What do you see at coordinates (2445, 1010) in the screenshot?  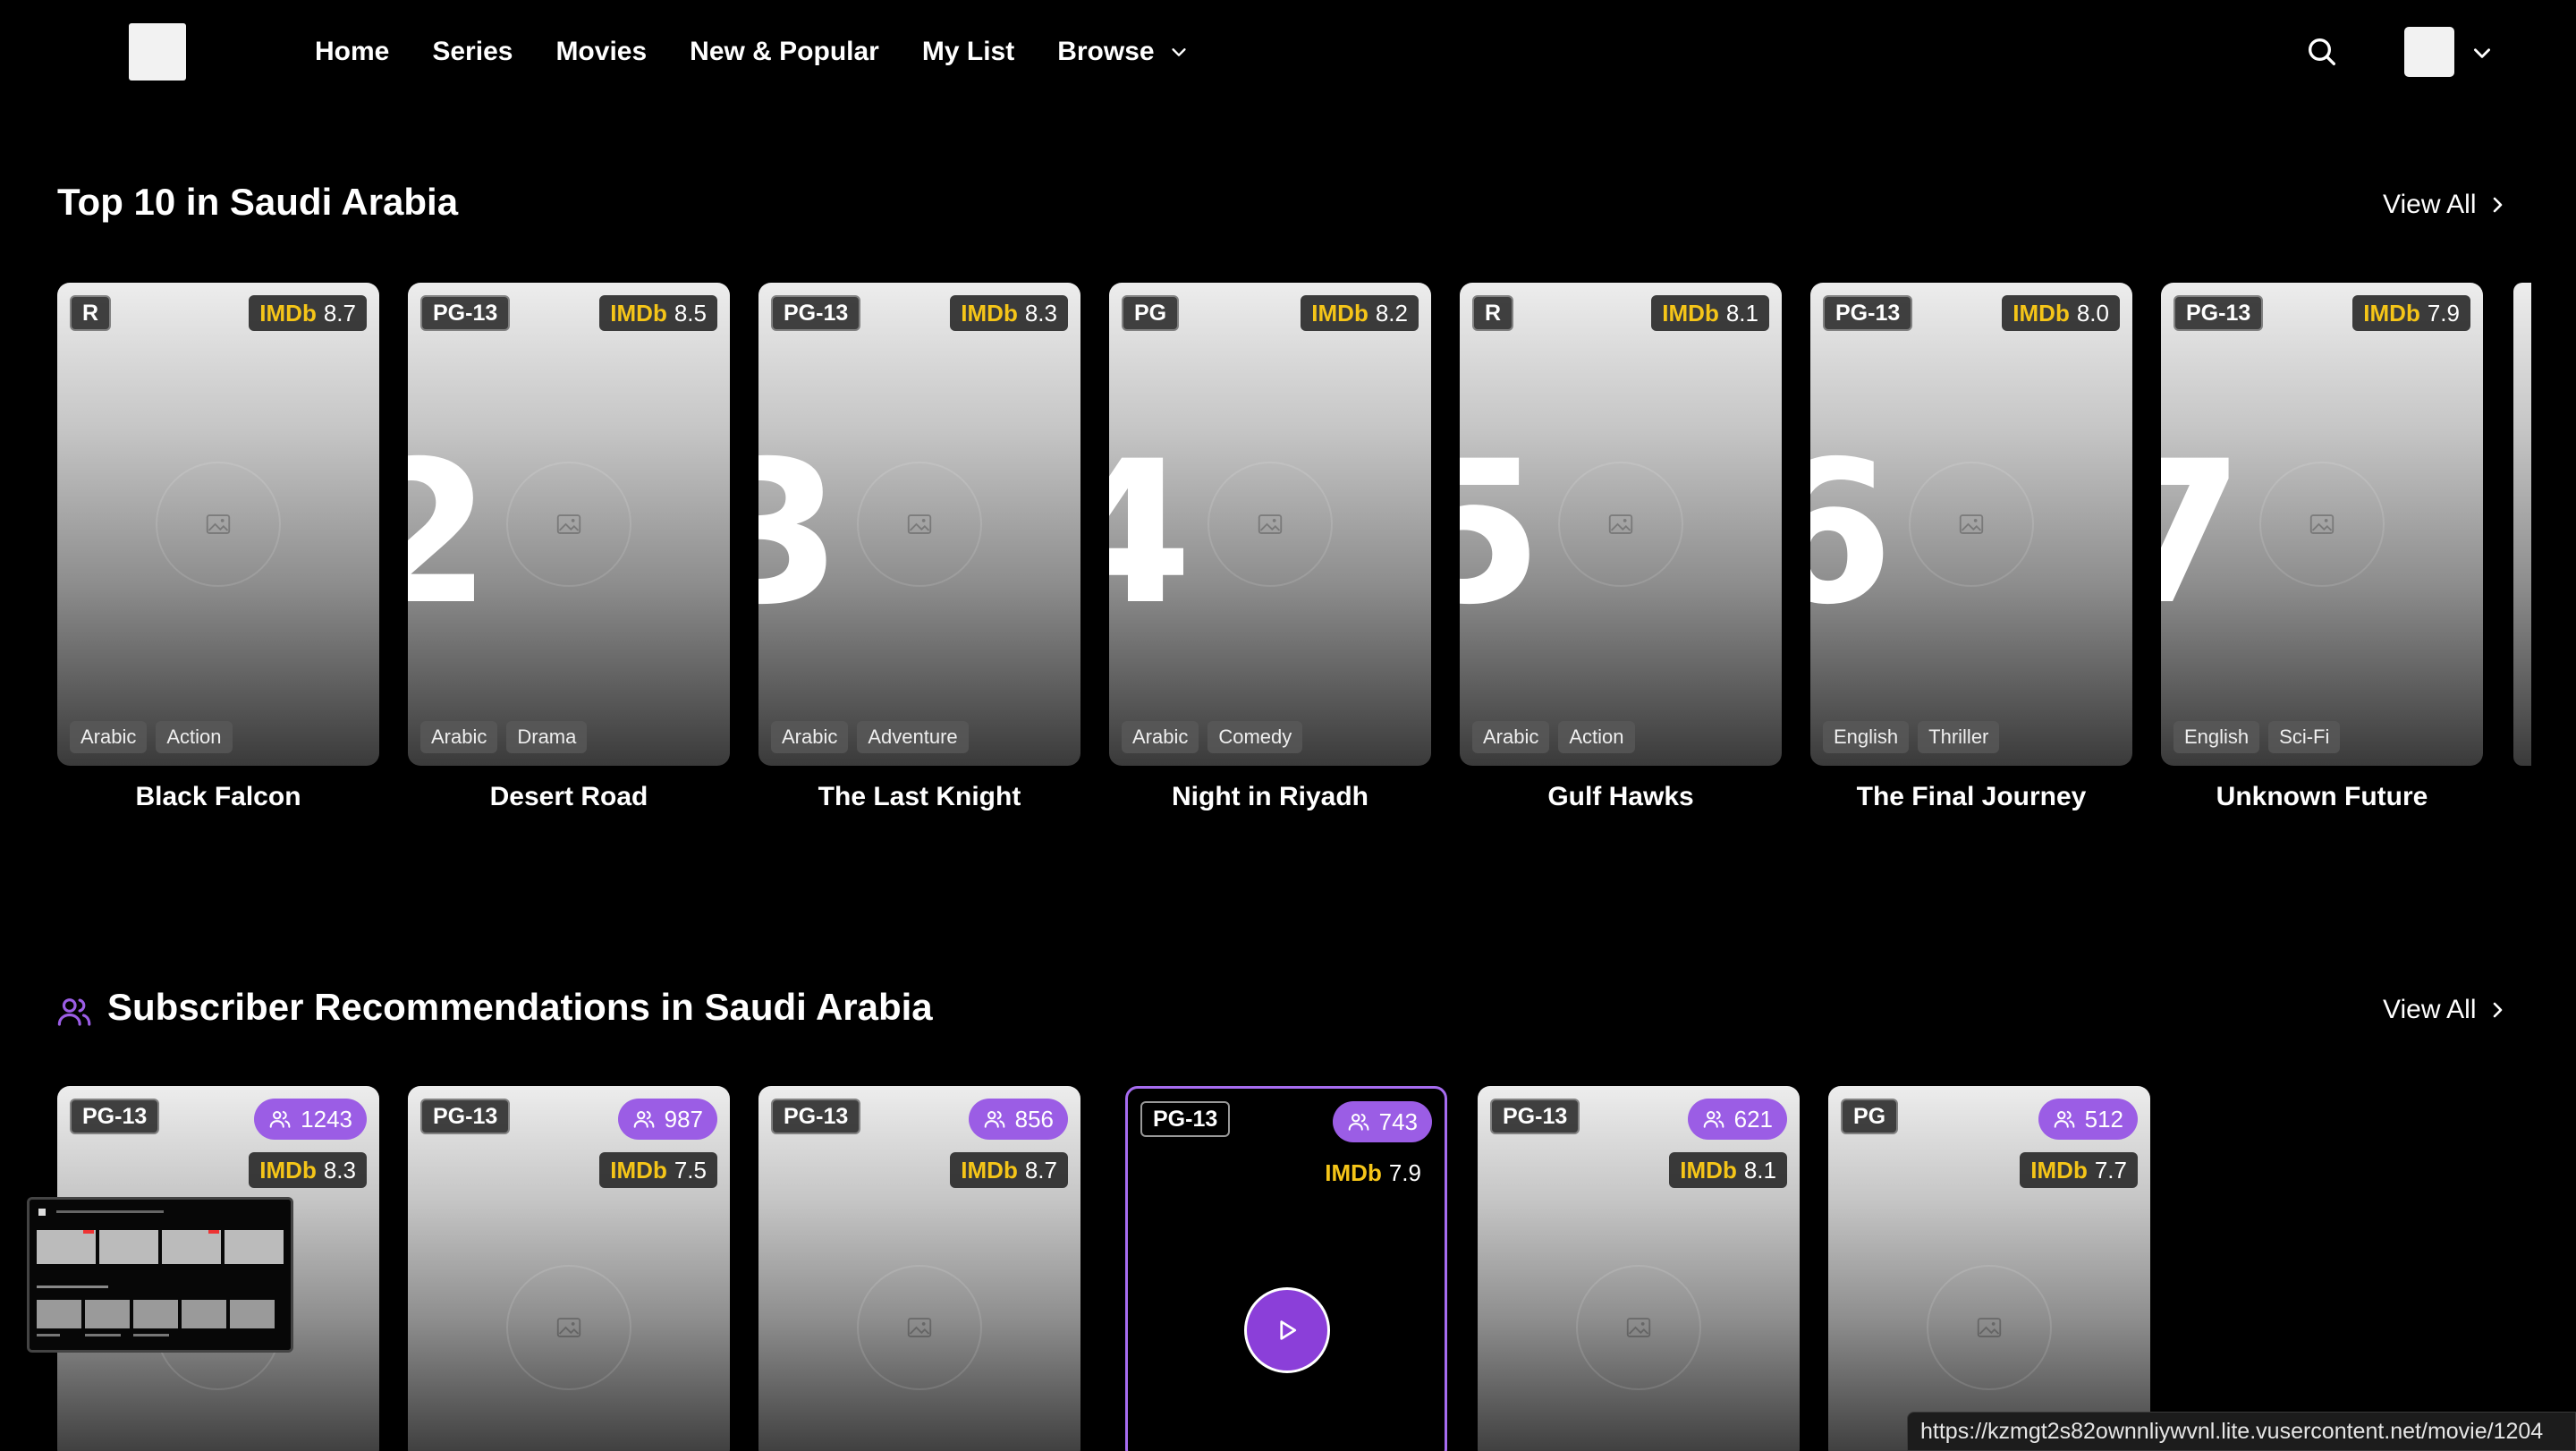 I see `recommendations-view-all-link: View All` at bounding box center [2445, 1010].